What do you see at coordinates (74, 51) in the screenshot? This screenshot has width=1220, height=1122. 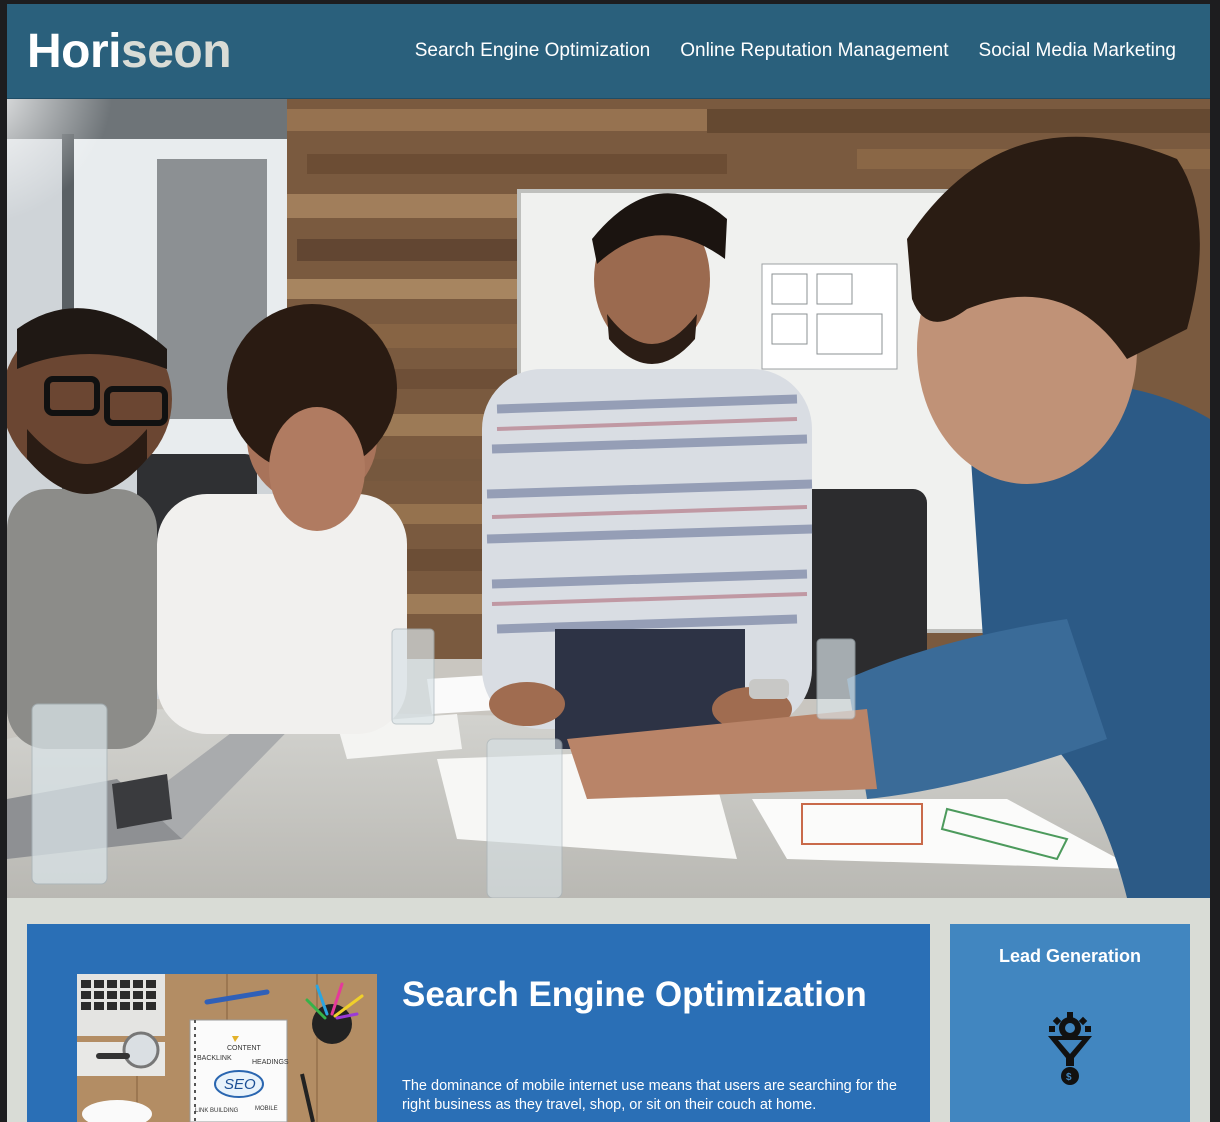 I see `logo-main: Hori` at bounding box center [74, 51].